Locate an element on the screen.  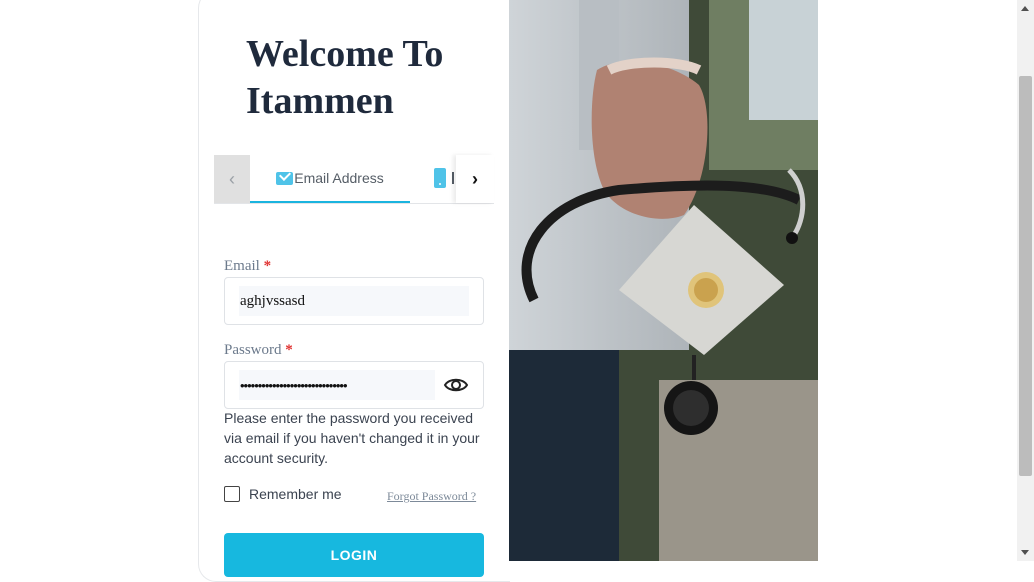
login-button: LOGIN is located at coordinates (354, 555).